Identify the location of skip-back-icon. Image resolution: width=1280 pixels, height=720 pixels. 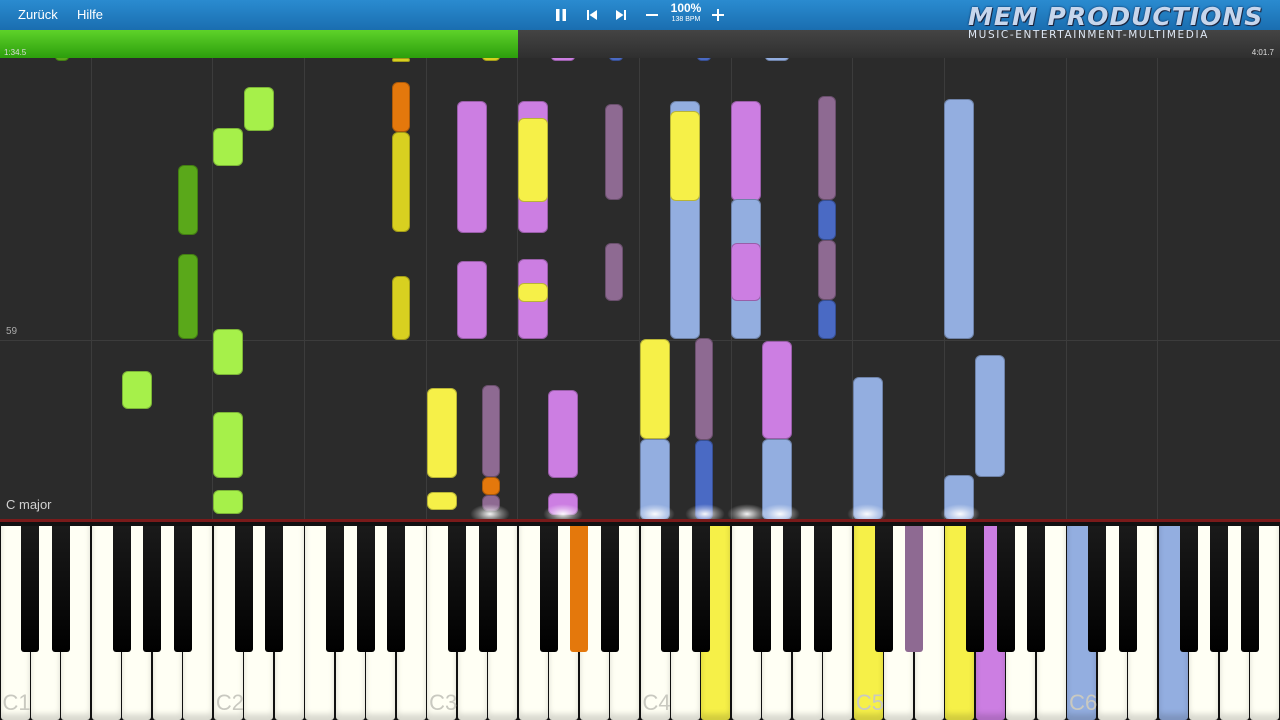
(592, 15).